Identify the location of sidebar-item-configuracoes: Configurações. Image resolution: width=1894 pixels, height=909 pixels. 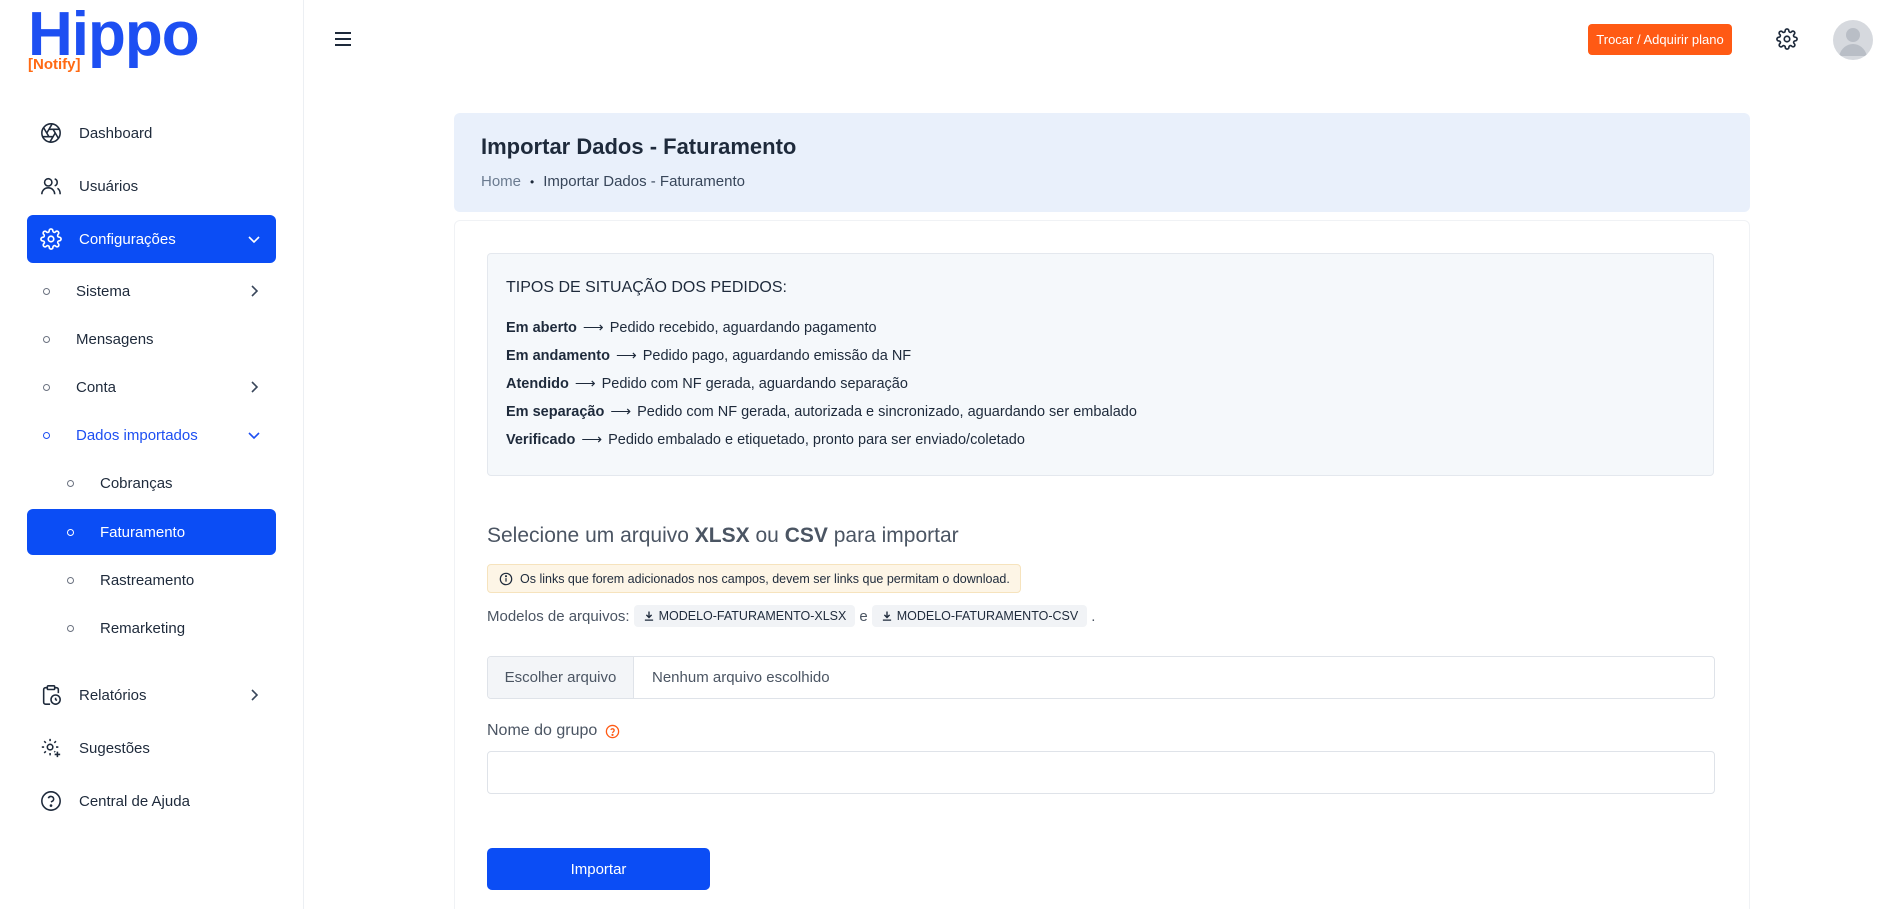
(151, 239).